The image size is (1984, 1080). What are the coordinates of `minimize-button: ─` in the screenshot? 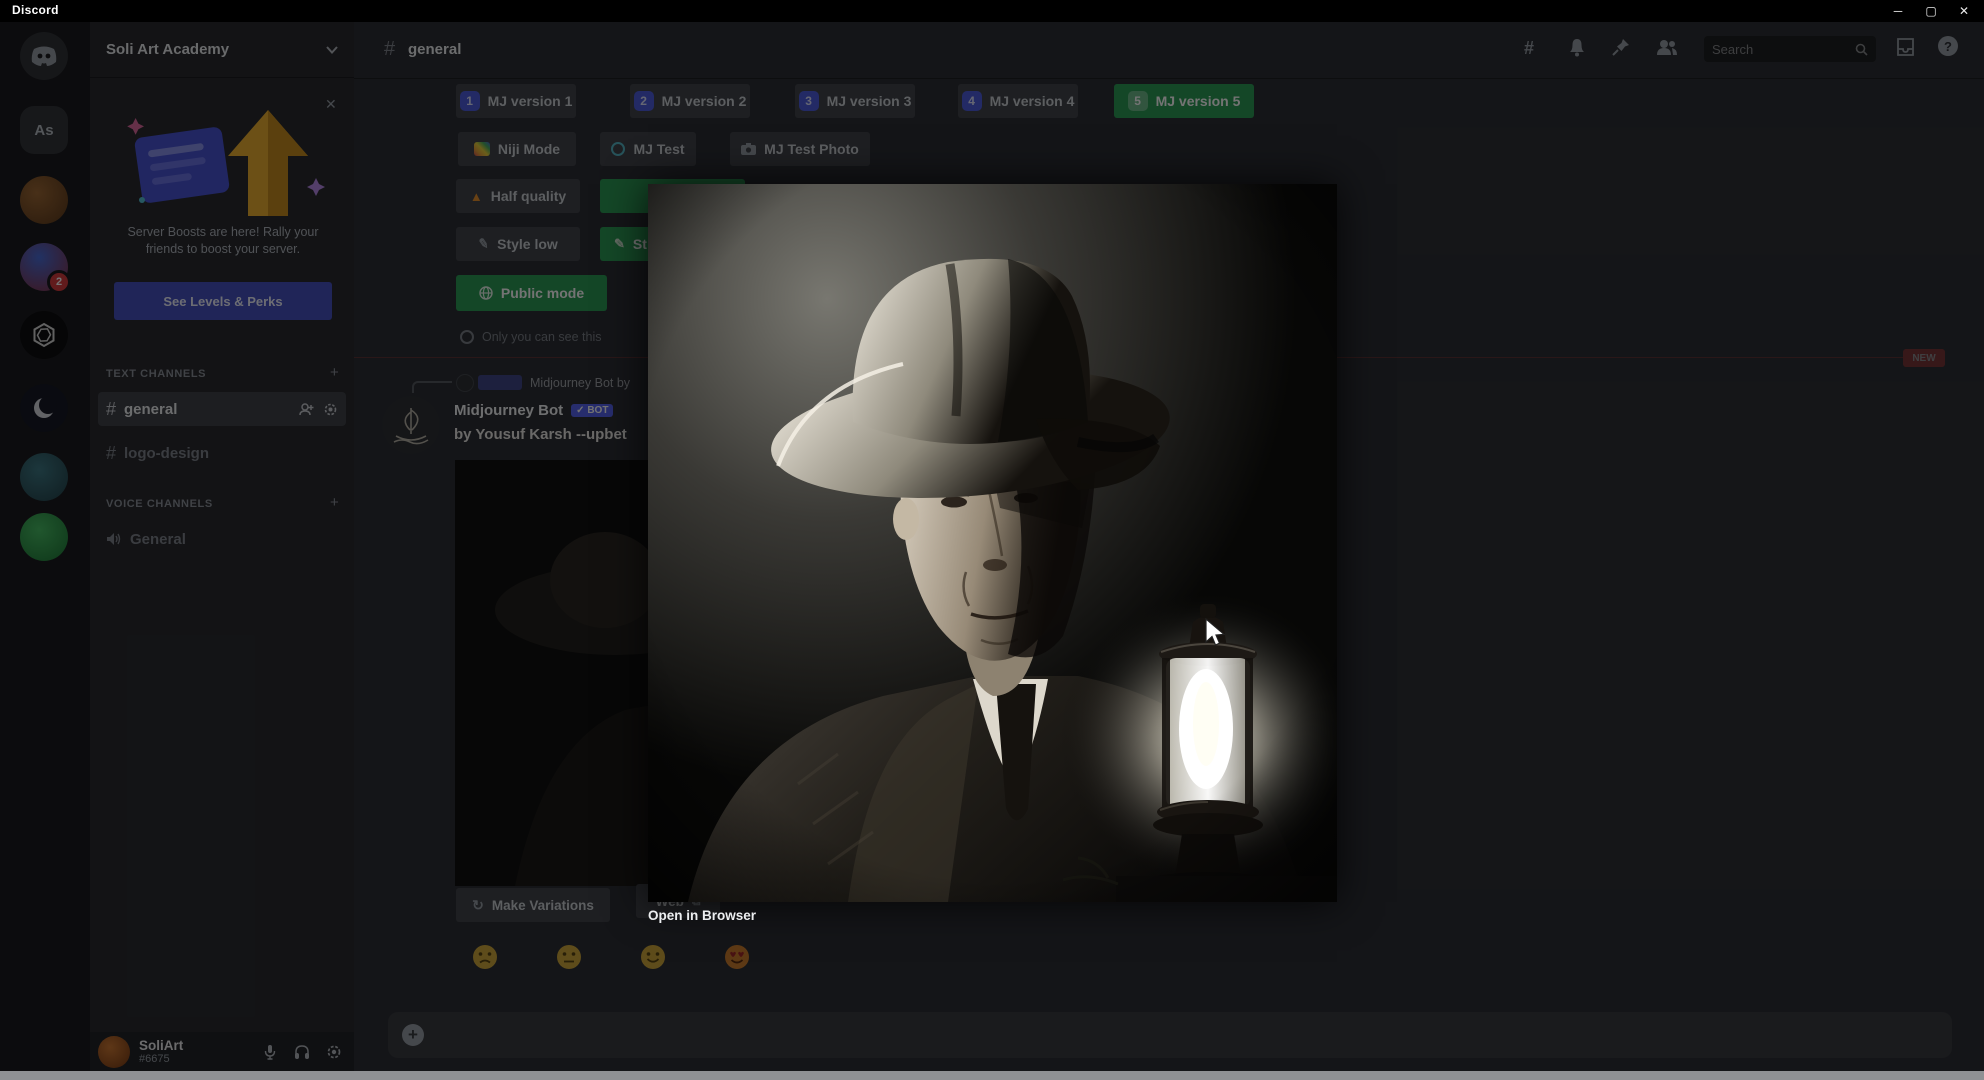 It's located at (1898, 11).